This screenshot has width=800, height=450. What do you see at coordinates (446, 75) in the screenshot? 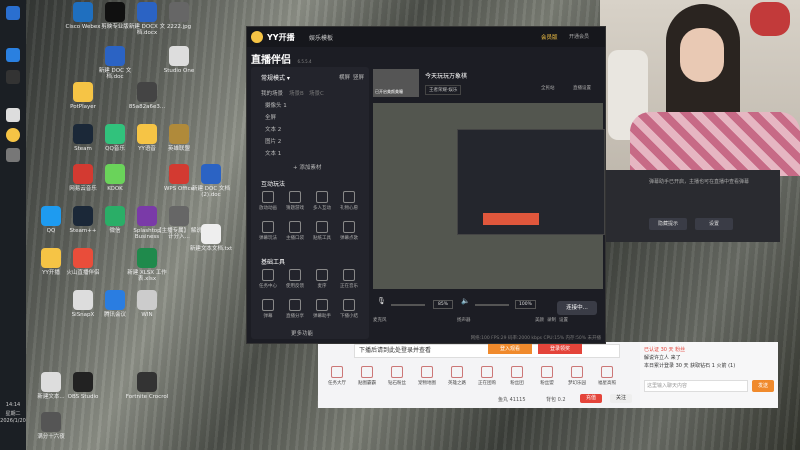
I see `stream-title: 今天玩玩万象棋` at bounding box center [446, 75].